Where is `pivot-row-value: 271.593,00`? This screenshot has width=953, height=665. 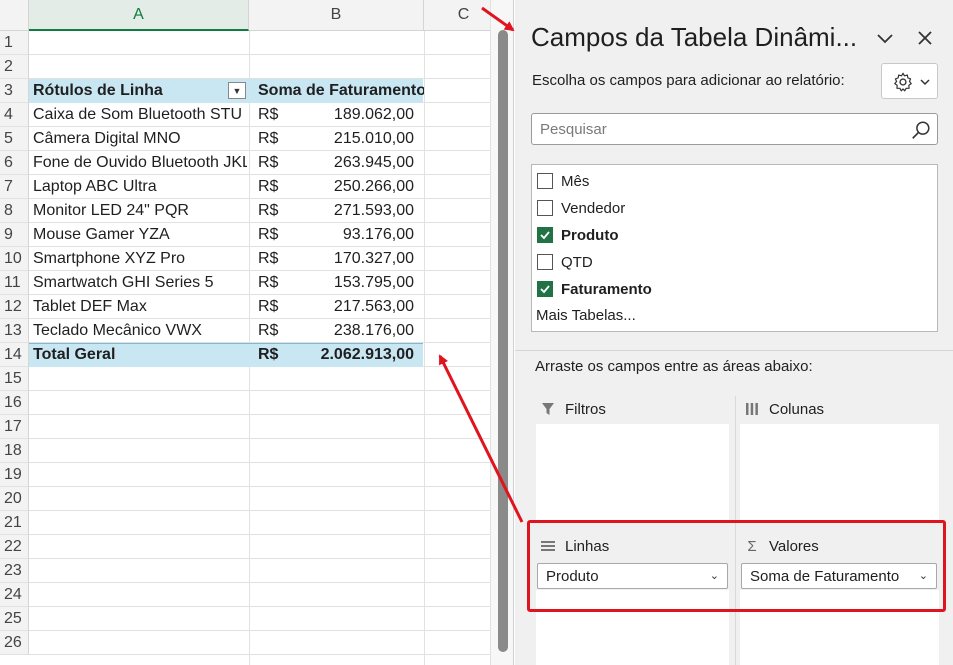 pivot-row-value: 271.593,00 is located at coordinates (352, 211).